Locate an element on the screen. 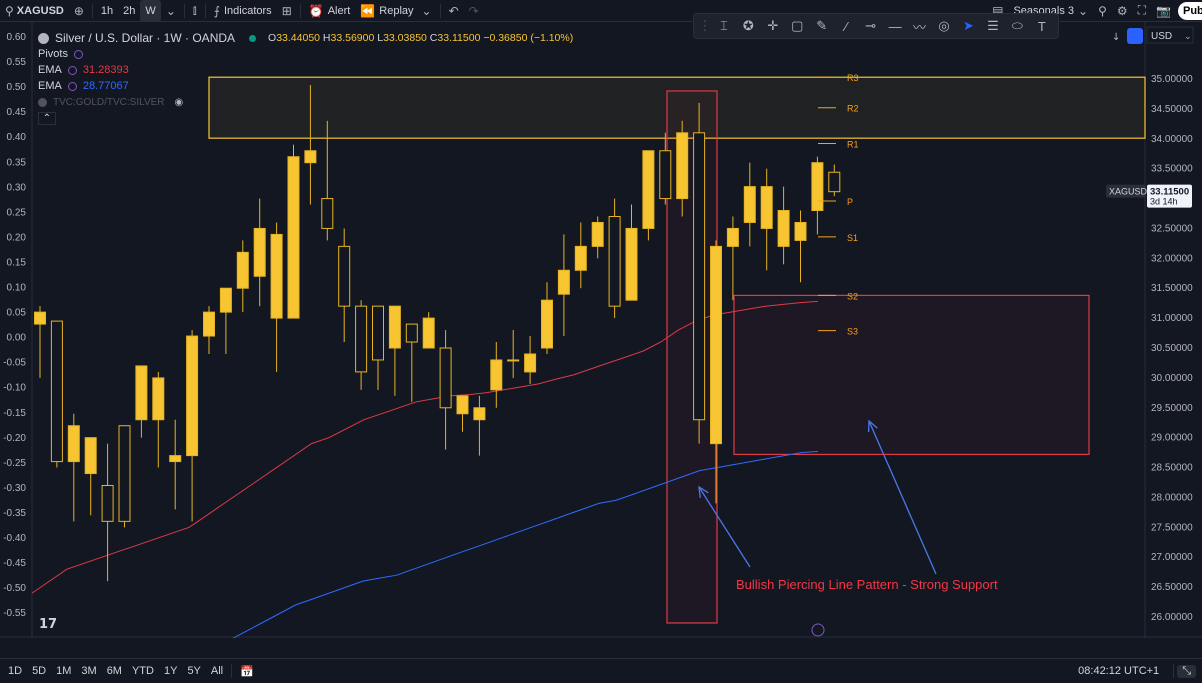  add-symbol-button: ⊕ is located at coordinates (79, 11).